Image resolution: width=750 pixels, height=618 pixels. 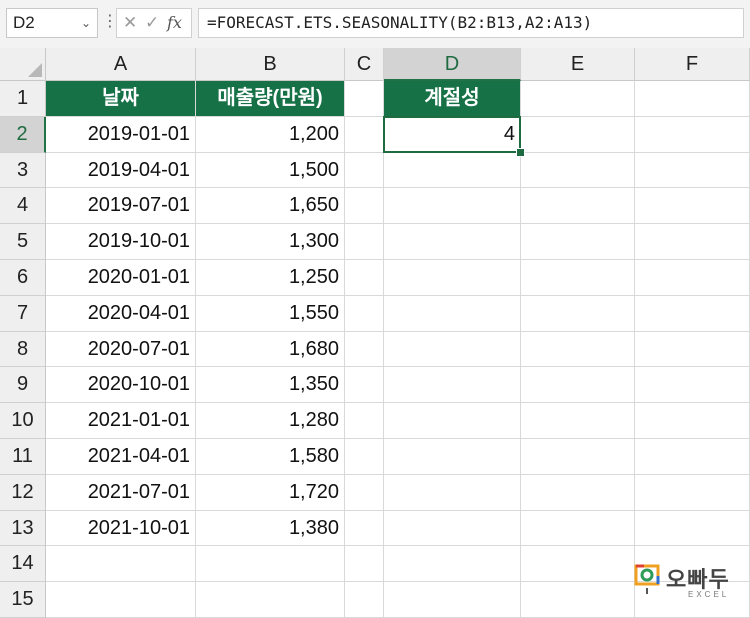 What do you see at coordinates (578, 278) in the screenshot?
I see `cell-e6` at bounding box center [578, 278].